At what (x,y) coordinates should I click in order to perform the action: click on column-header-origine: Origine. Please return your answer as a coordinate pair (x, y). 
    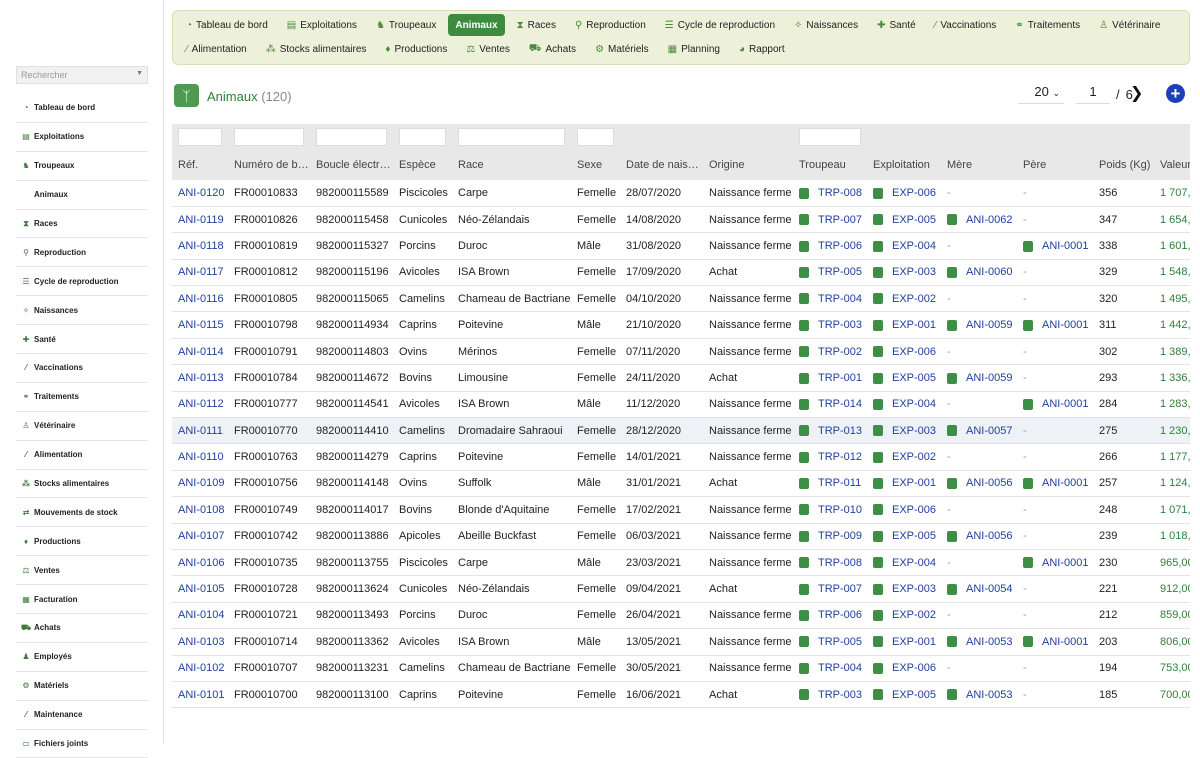
    Looking at the image, I should click on (748, 165).